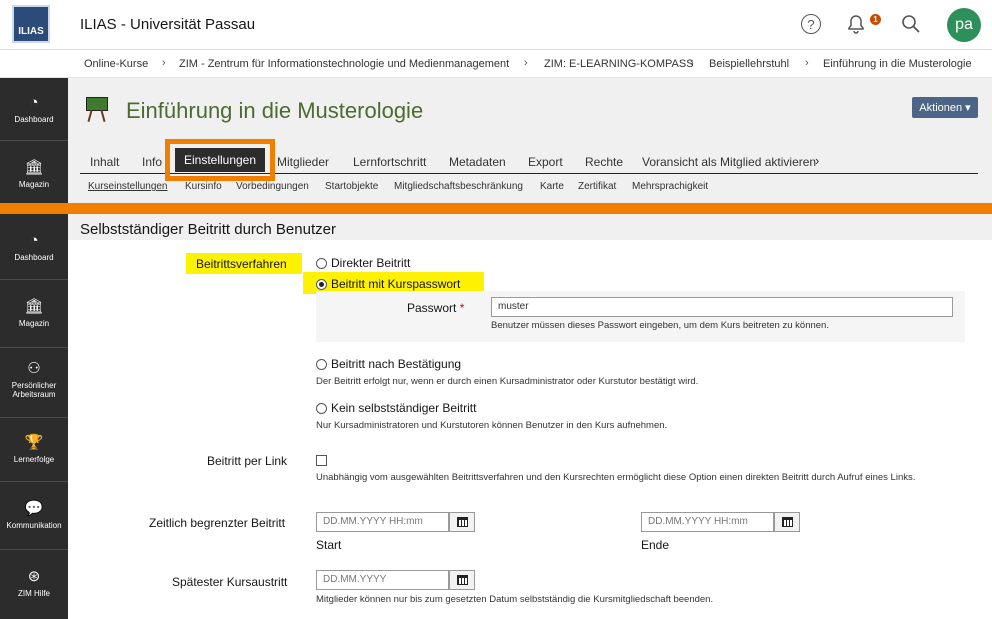  Describe the element at coordinates (152, 162) in the screenshot. I see `tab-info: Info` at that location.